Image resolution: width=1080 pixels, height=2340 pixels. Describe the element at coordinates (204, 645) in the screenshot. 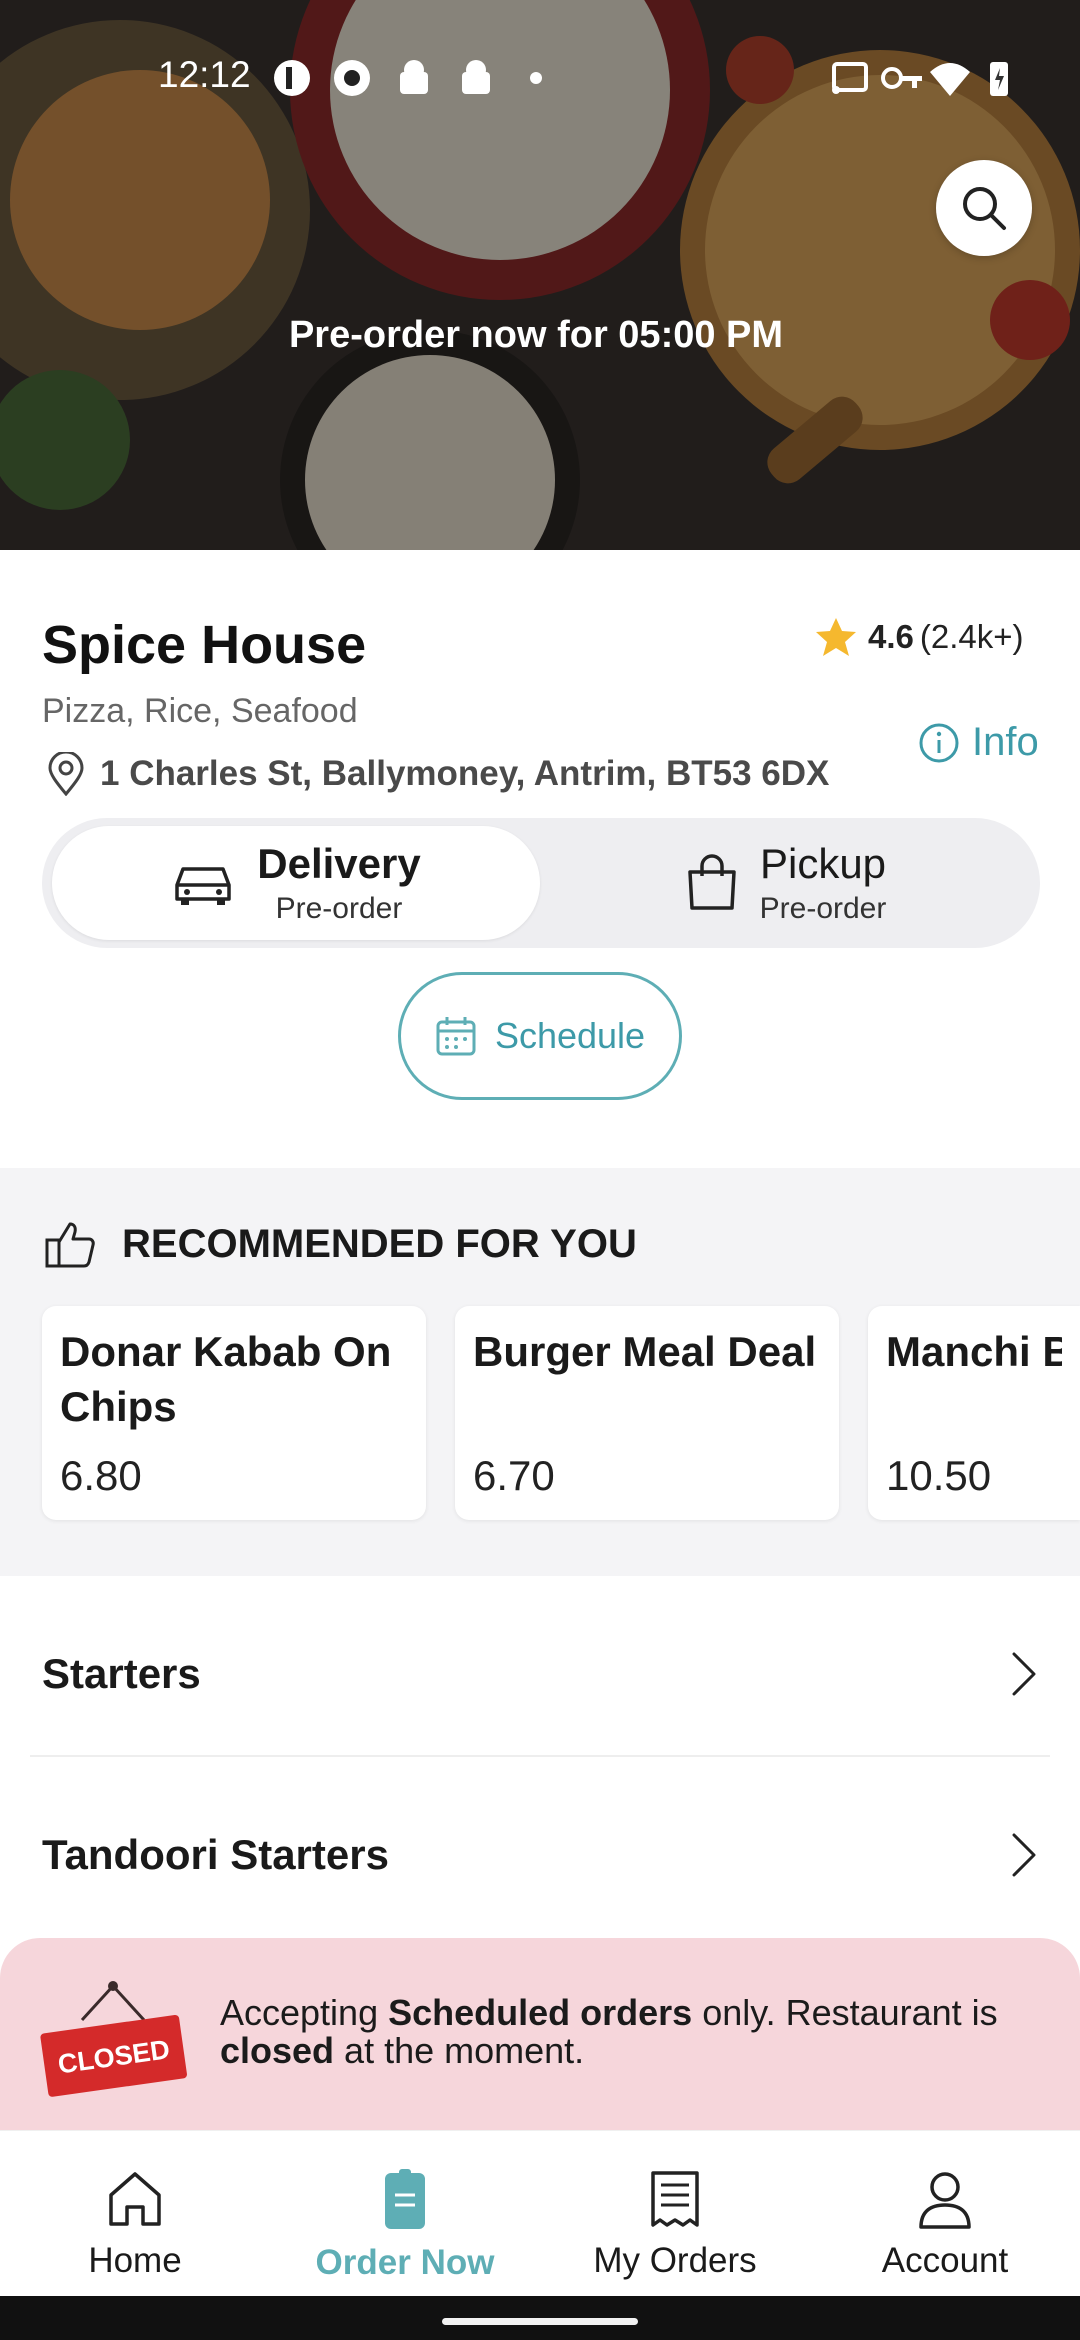

I see `restaurant-name: Spice House` at that location.